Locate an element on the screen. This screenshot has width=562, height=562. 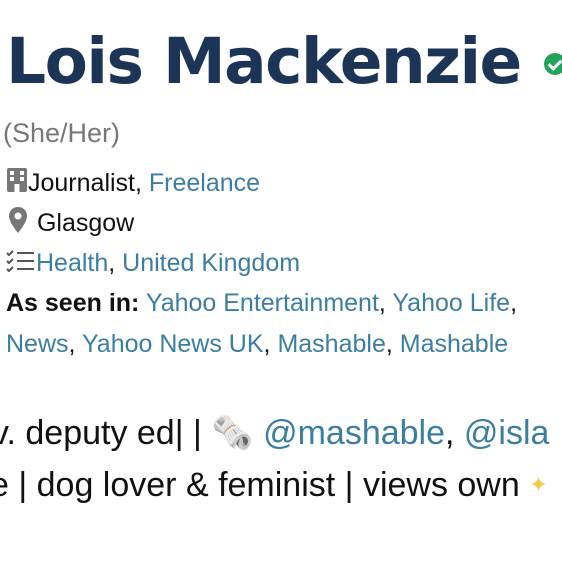
profile-name: Lois Mackenzie is located at coordinates (264, 61).